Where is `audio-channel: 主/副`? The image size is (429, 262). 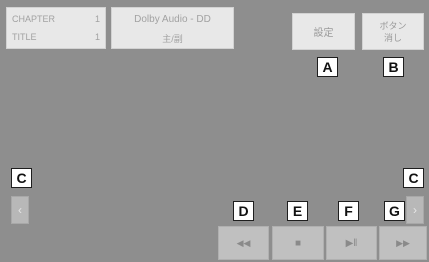 audio-channel: 主/副 is located at coordinates (172, 39).